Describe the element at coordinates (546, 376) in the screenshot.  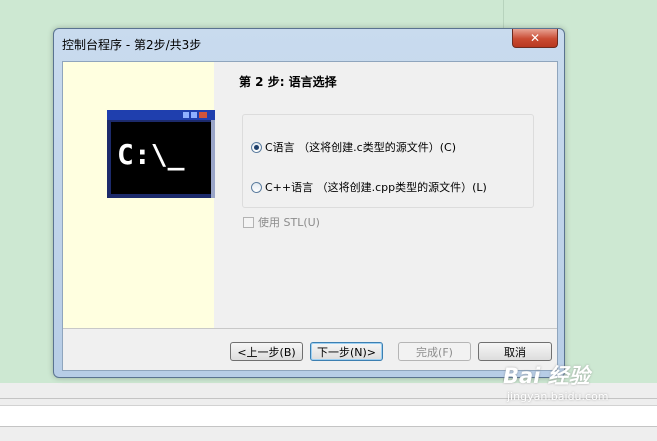
I see `watermark-logo-text: Bai 经验` at that location.